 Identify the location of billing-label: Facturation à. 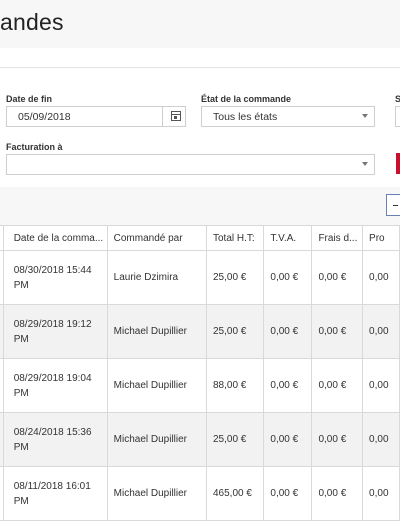
(34, 147).